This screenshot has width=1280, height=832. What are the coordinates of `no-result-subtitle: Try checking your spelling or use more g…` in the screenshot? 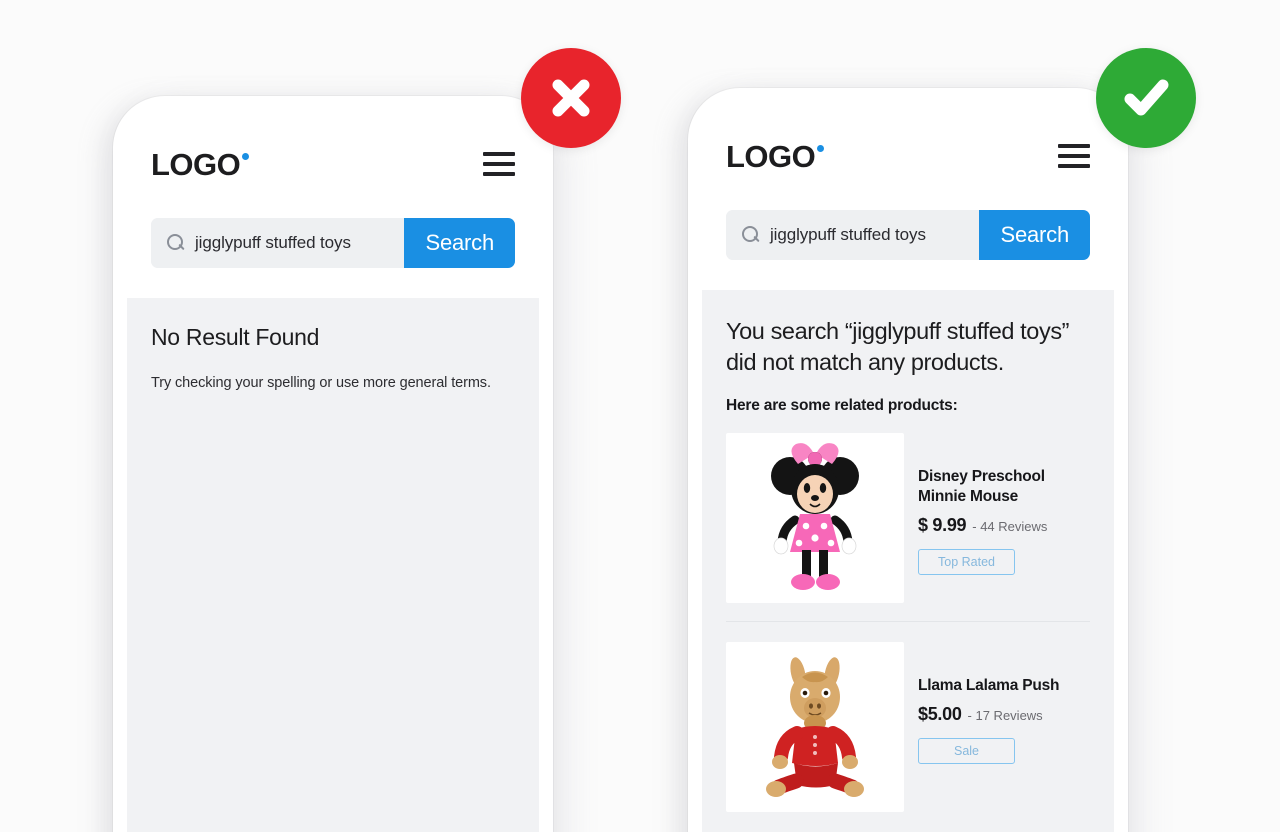 It's located at (321, 383).